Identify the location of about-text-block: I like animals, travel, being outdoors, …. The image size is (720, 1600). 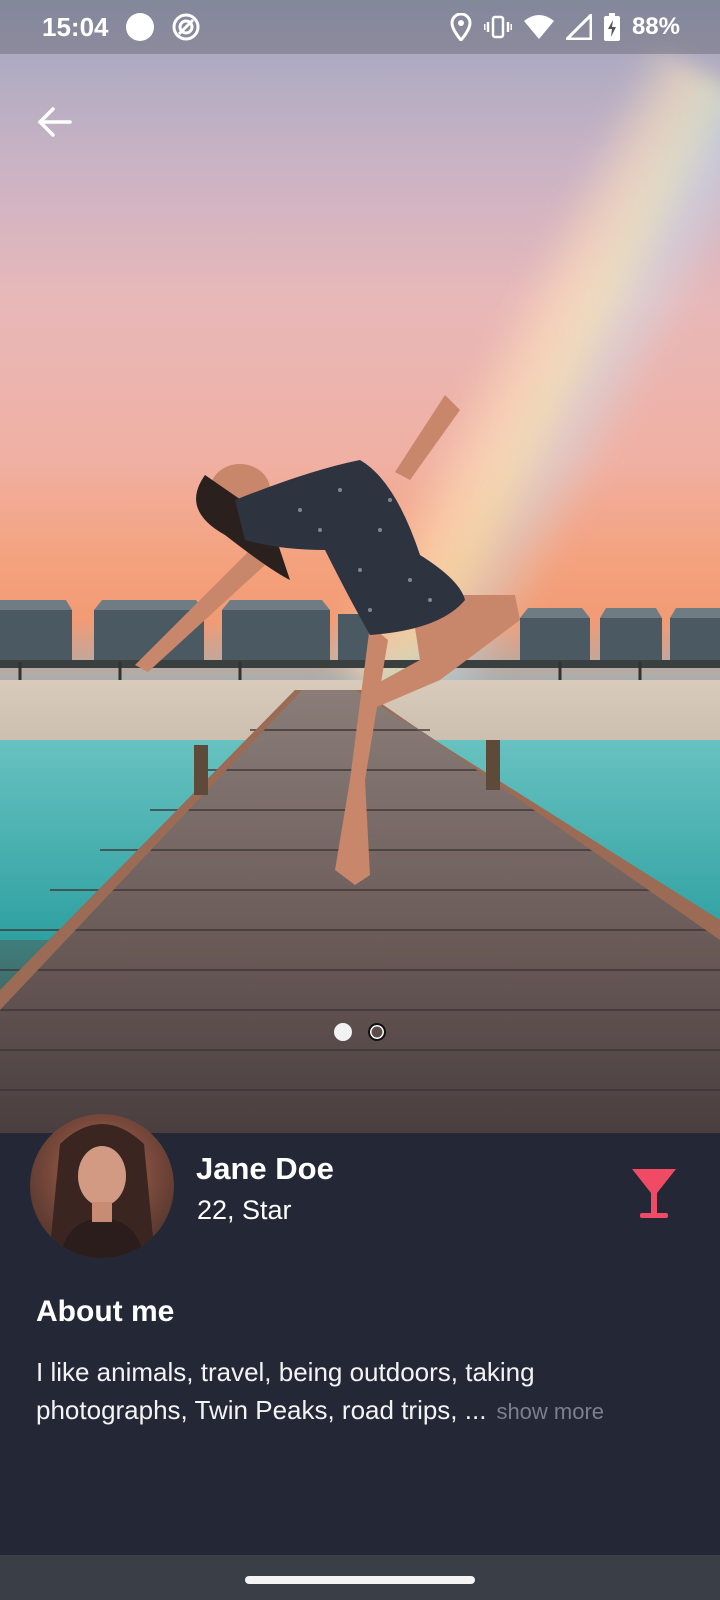
(361, 1392).